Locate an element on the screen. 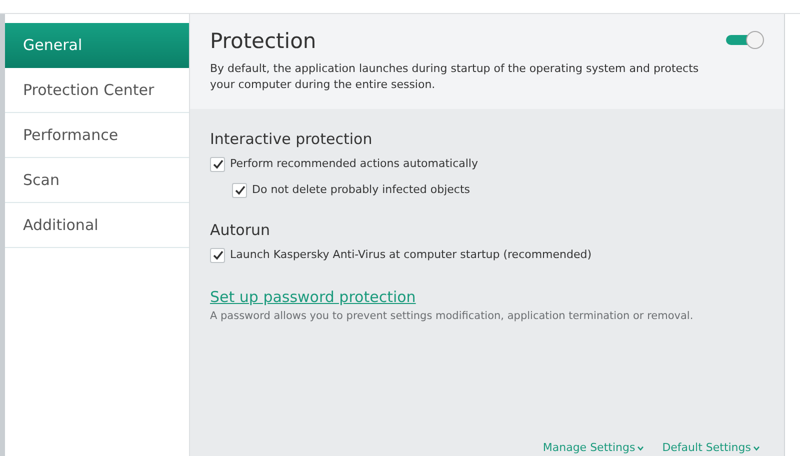 This screenshot has width=800, height=456. sidebar-item: Scan is located at coordinates (97, 180).